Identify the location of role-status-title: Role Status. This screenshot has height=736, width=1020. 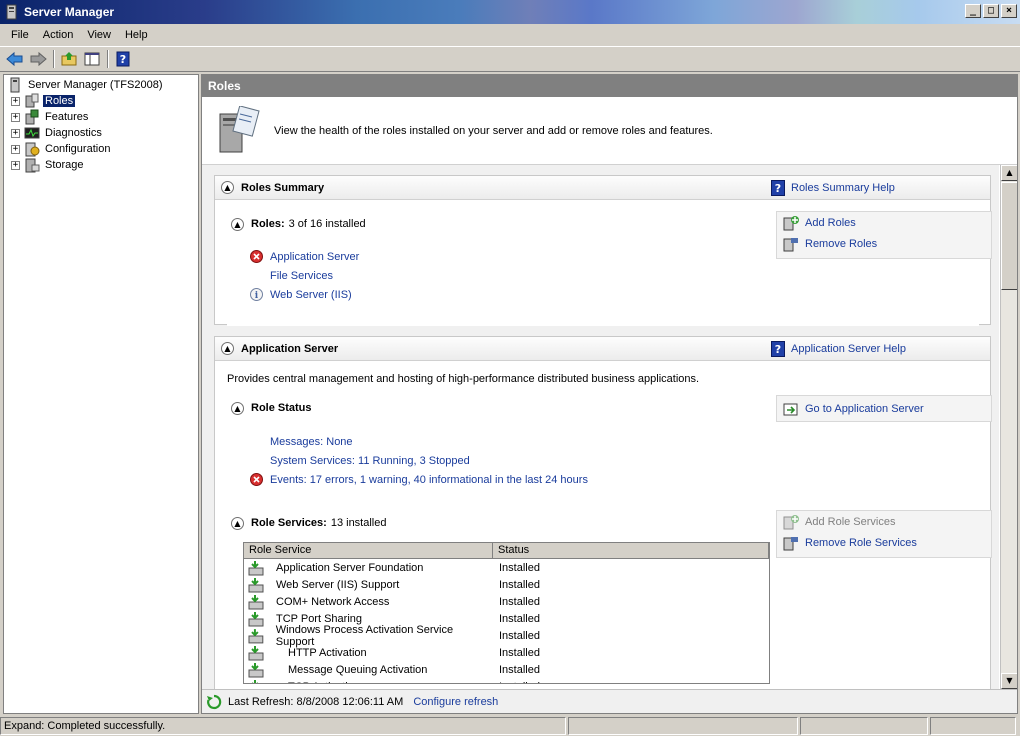
(281, 408).